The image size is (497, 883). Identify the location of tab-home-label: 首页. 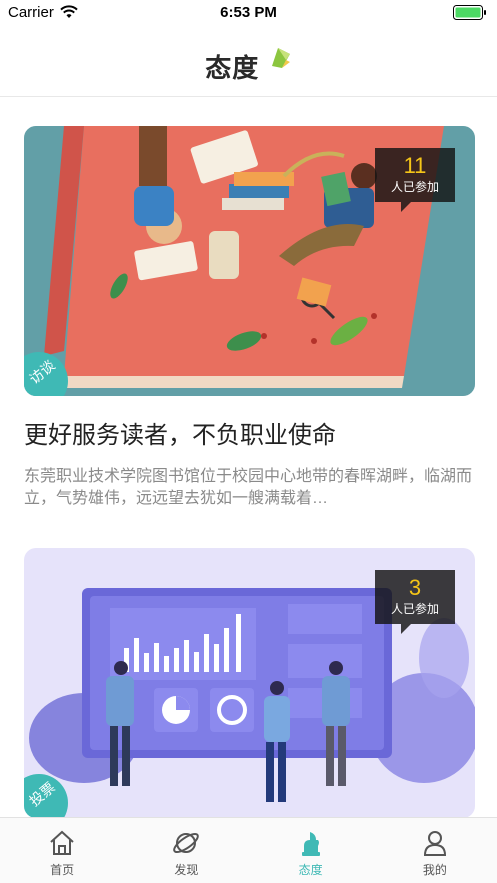
(62, 870).